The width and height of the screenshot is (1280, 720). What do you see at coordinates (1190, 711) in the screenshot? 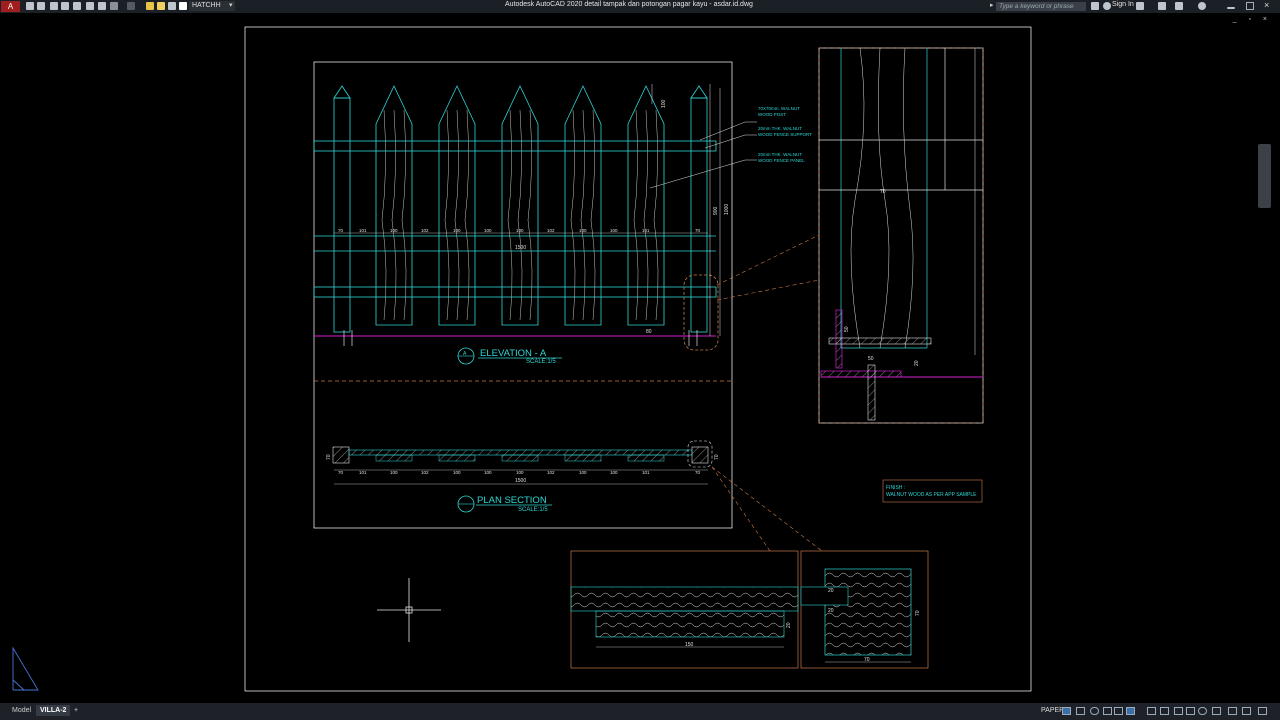
I see `annotation-visibility-icon` at bounding box center [1190, 711].